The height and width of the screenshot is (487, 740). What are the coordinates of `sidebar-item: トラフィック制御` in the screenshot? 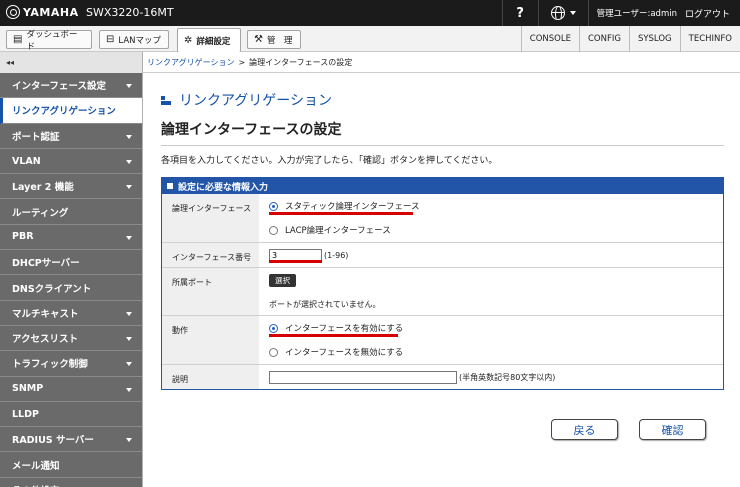 It's located at (71, 364).